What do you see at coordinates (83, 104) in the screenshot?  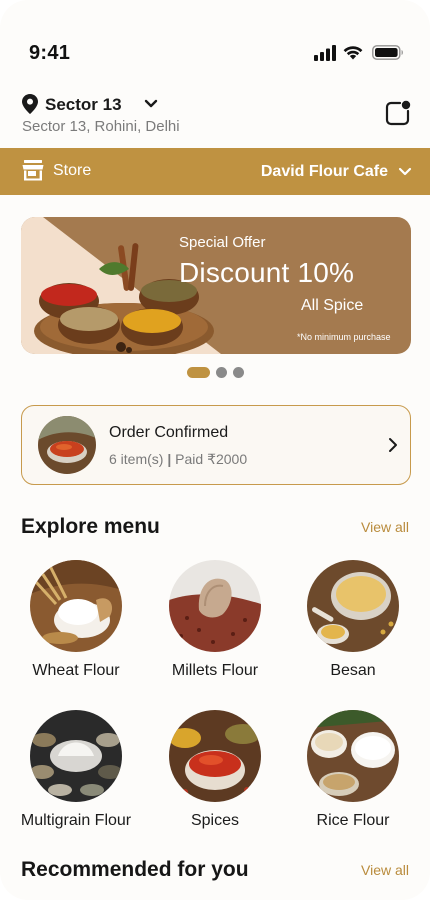 I see `location-name: Sector 13` at bounding box center [83, 104].